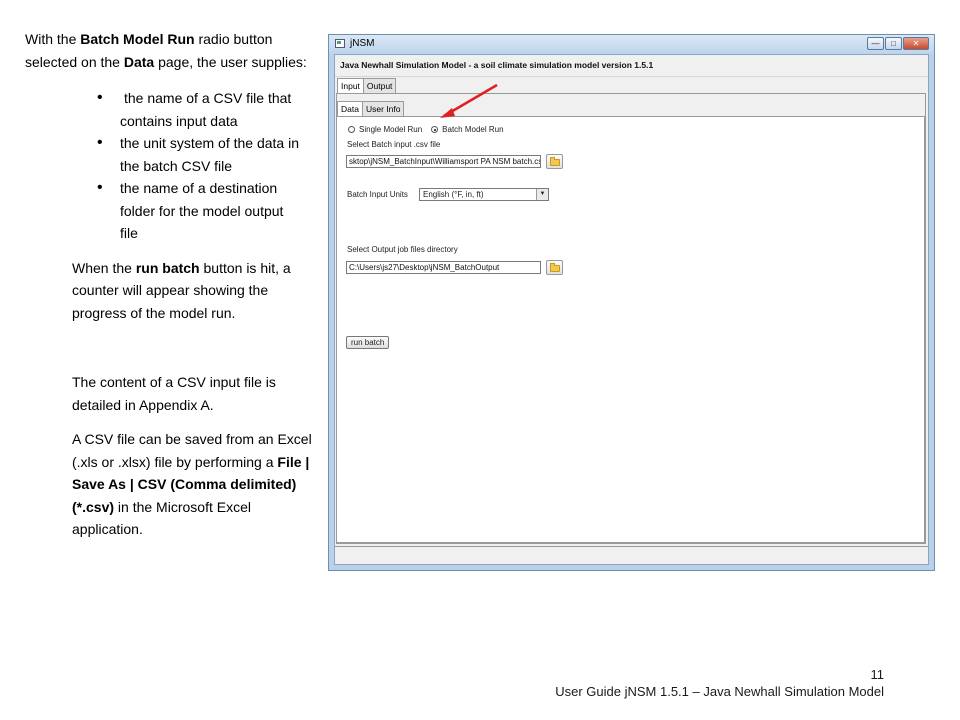 The image size is (960, 720). Describe the element at coordinates (435, 129) in the screenshot. I see `radio-batch-model-run` at that location.